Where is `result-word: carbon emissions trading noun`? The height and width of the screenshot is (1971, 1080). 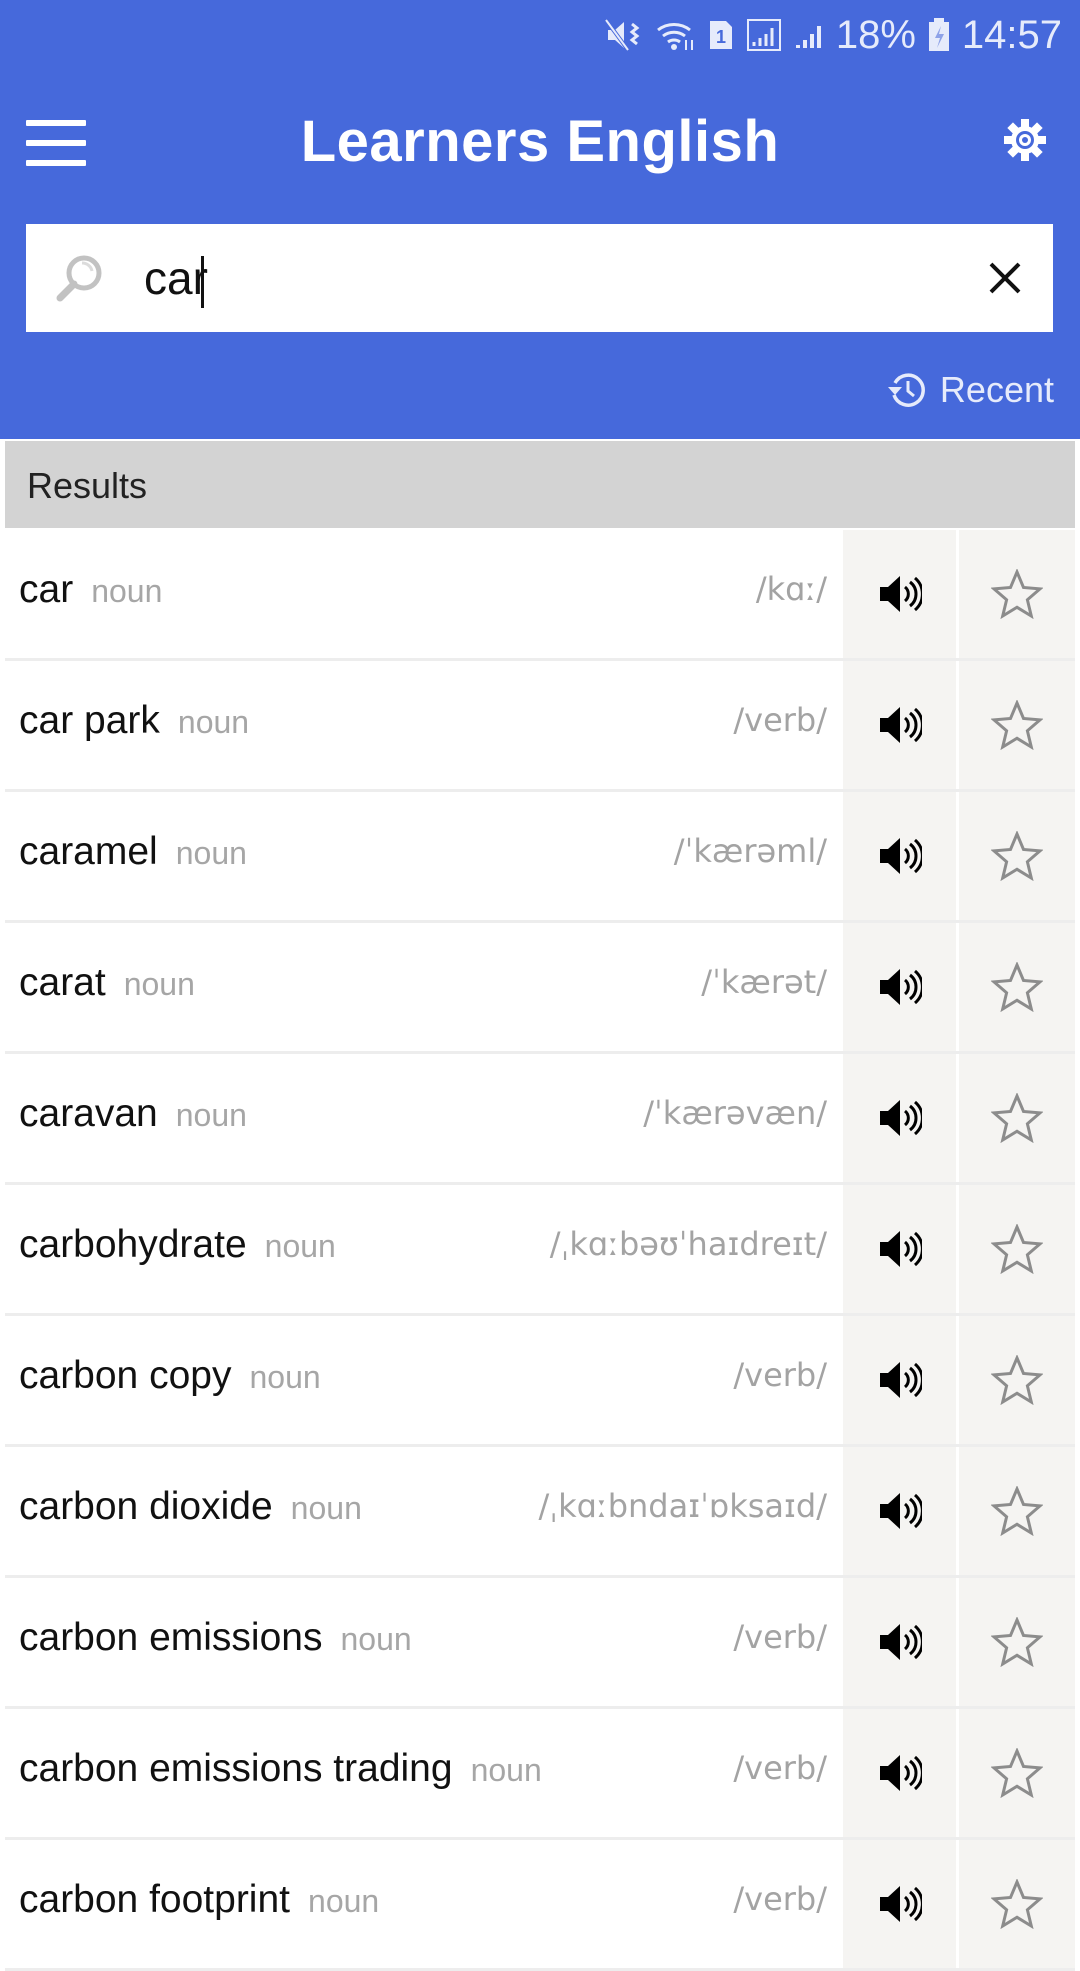 result-word: carbon emissions trading noun is located at coordinates (280, 1769).